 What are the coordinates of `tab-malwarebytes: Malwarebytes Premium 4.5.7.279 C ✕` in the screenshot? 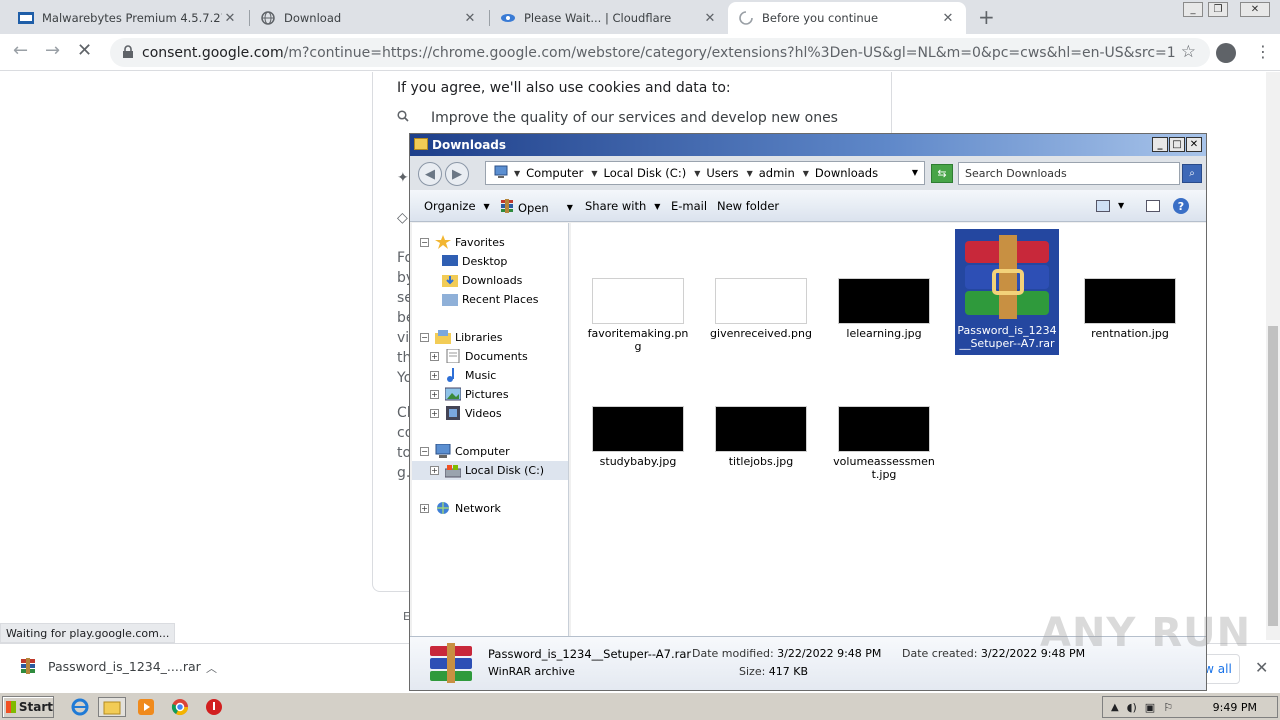 It's located at (128, 18).